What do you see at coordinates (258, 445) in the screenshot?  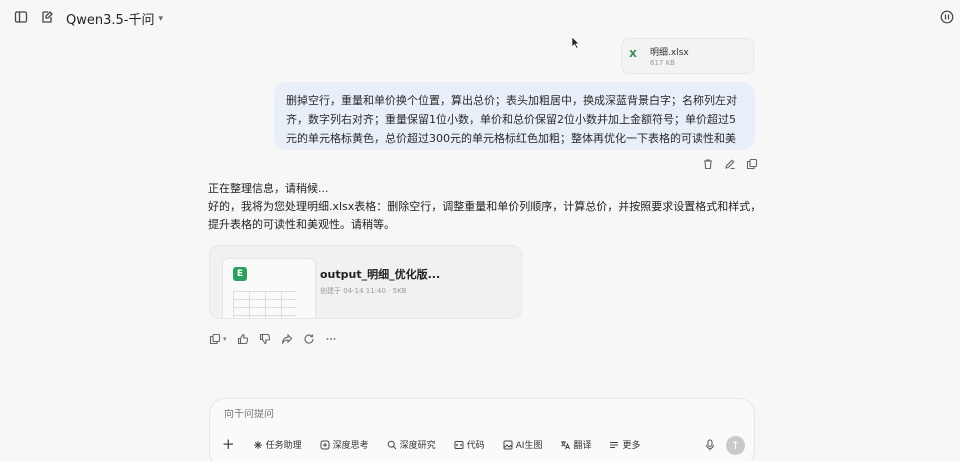 I see `task-assistant-icon` at bounding box center [258, 445].